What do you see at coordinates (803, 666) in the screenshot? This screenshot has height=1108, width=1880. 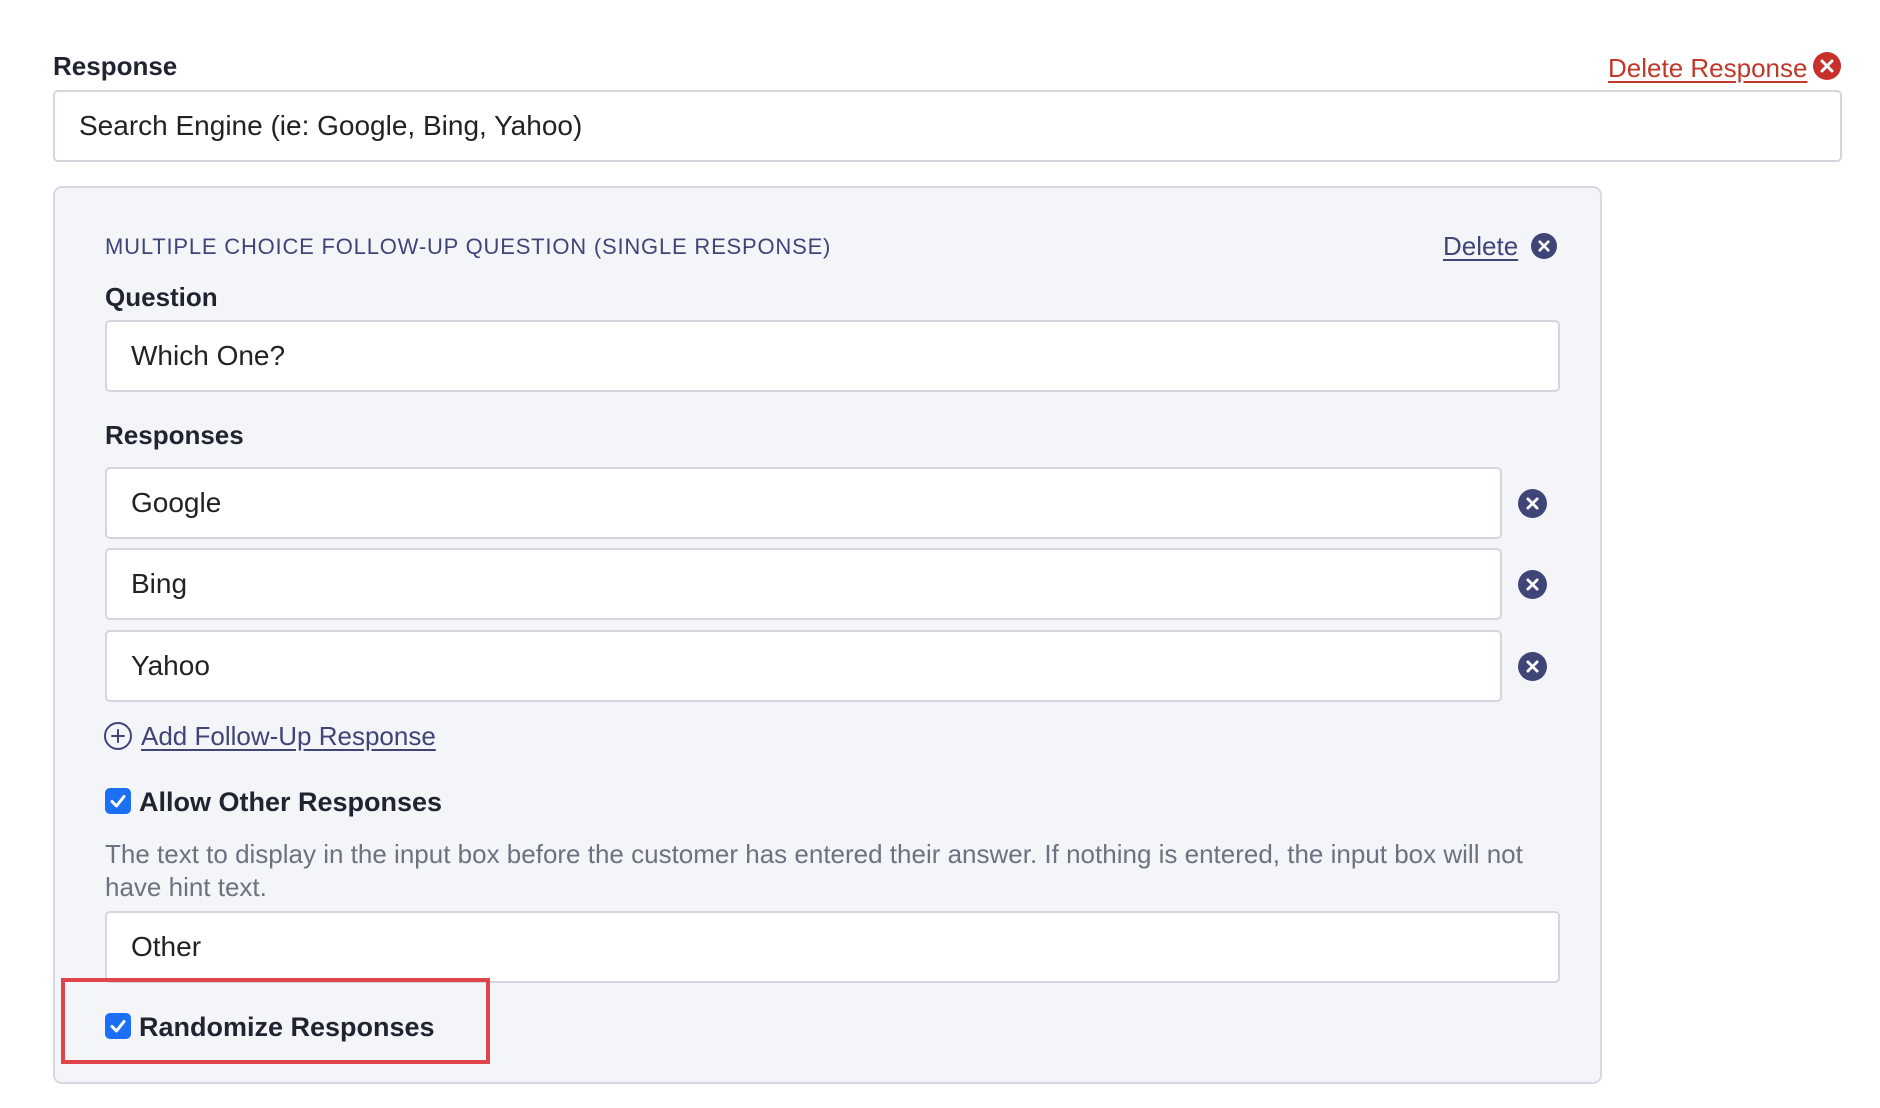 I see `response-option-input: Yahoo` at bounding box center [803, 666].